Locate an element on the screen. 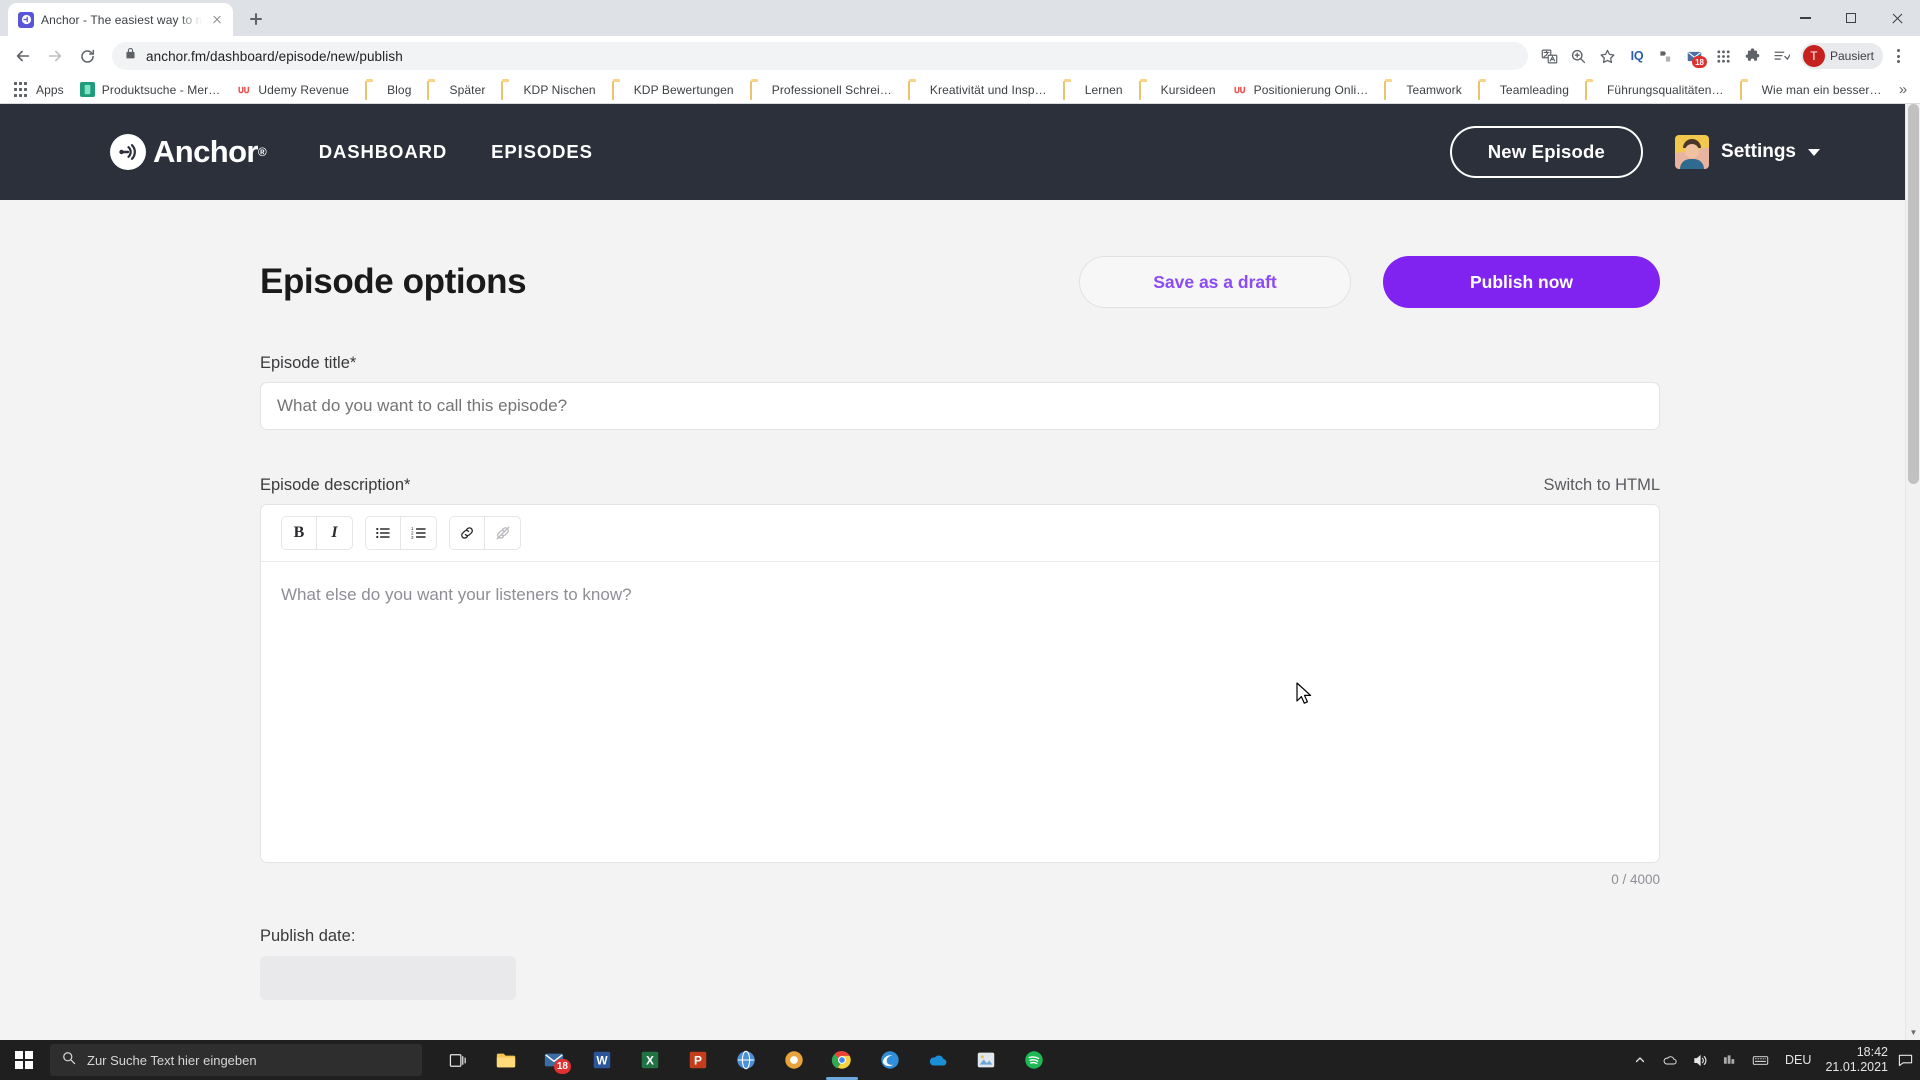 This screenshot has height=1080, width=1920. numbered-list-icon: 123 is located at coordinates (418, 533).